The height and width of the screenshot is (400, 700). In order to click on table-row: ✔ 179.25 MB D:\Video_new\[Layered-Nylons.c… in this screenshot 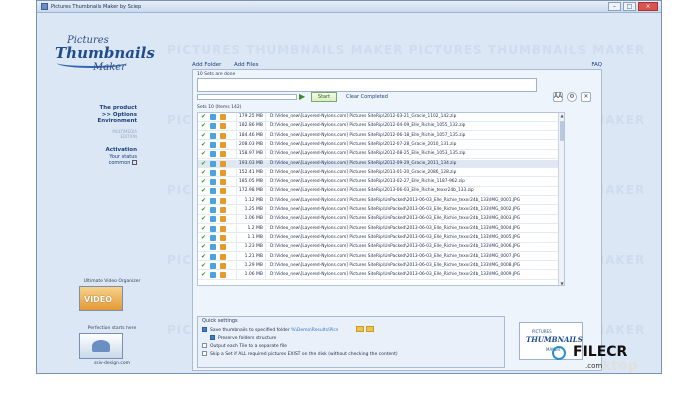, I will do `click(381, 117)`.